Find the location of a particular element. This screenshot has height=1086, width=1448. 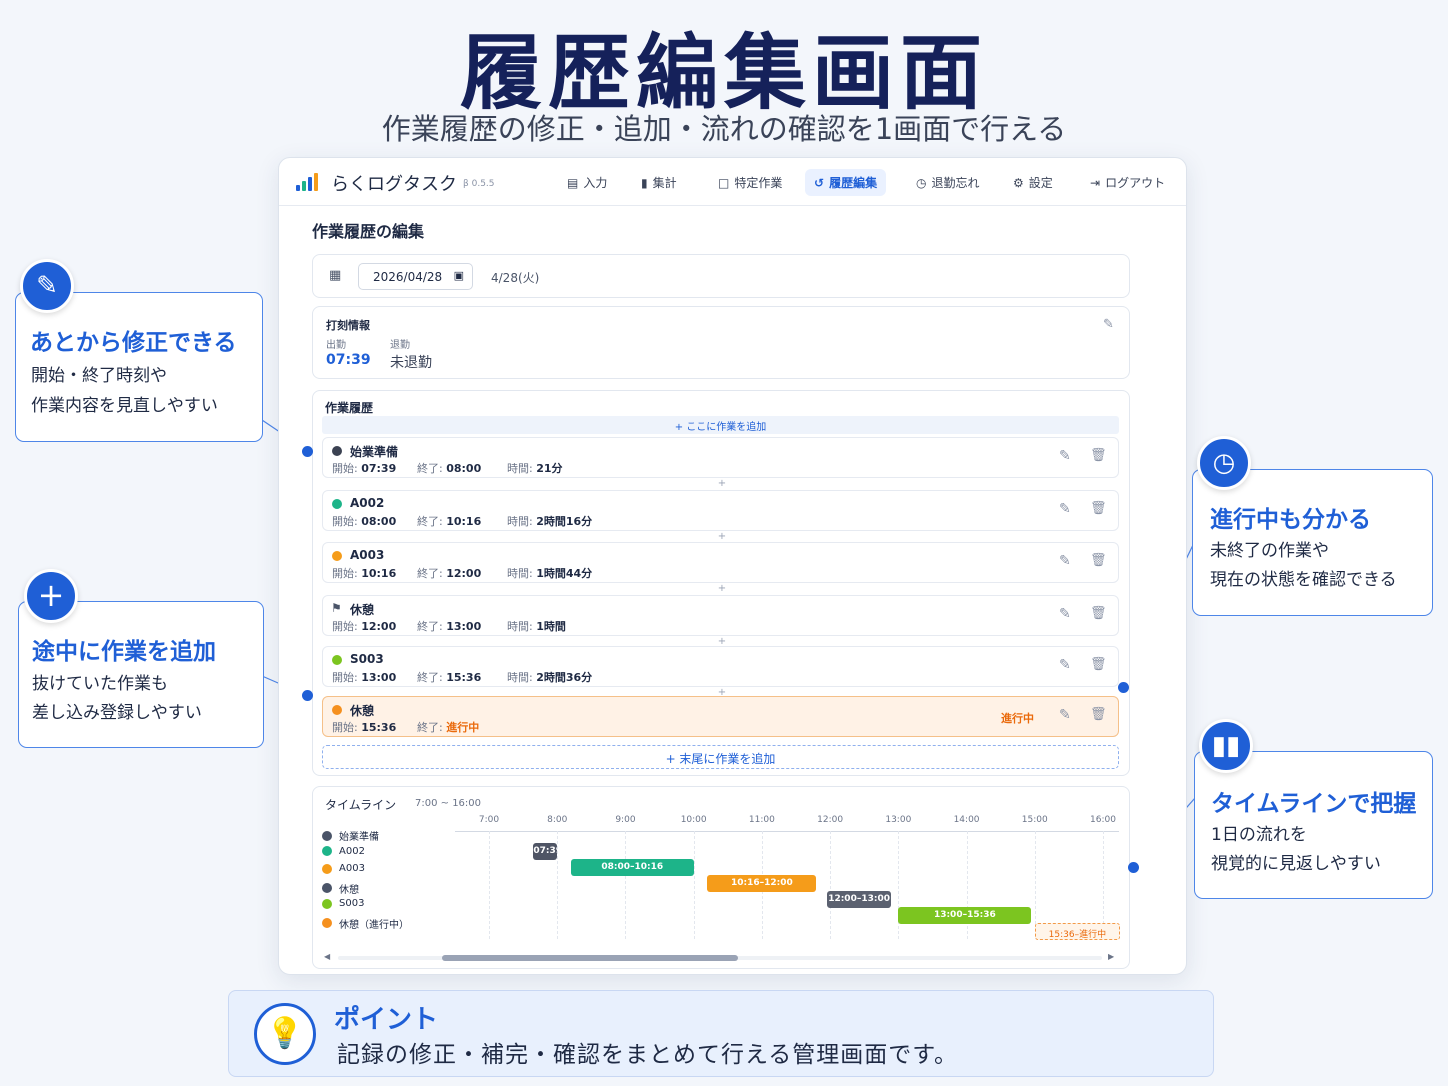

callout-add-line2: 差し込み登録しやすい is located at coordinates (117, 713).